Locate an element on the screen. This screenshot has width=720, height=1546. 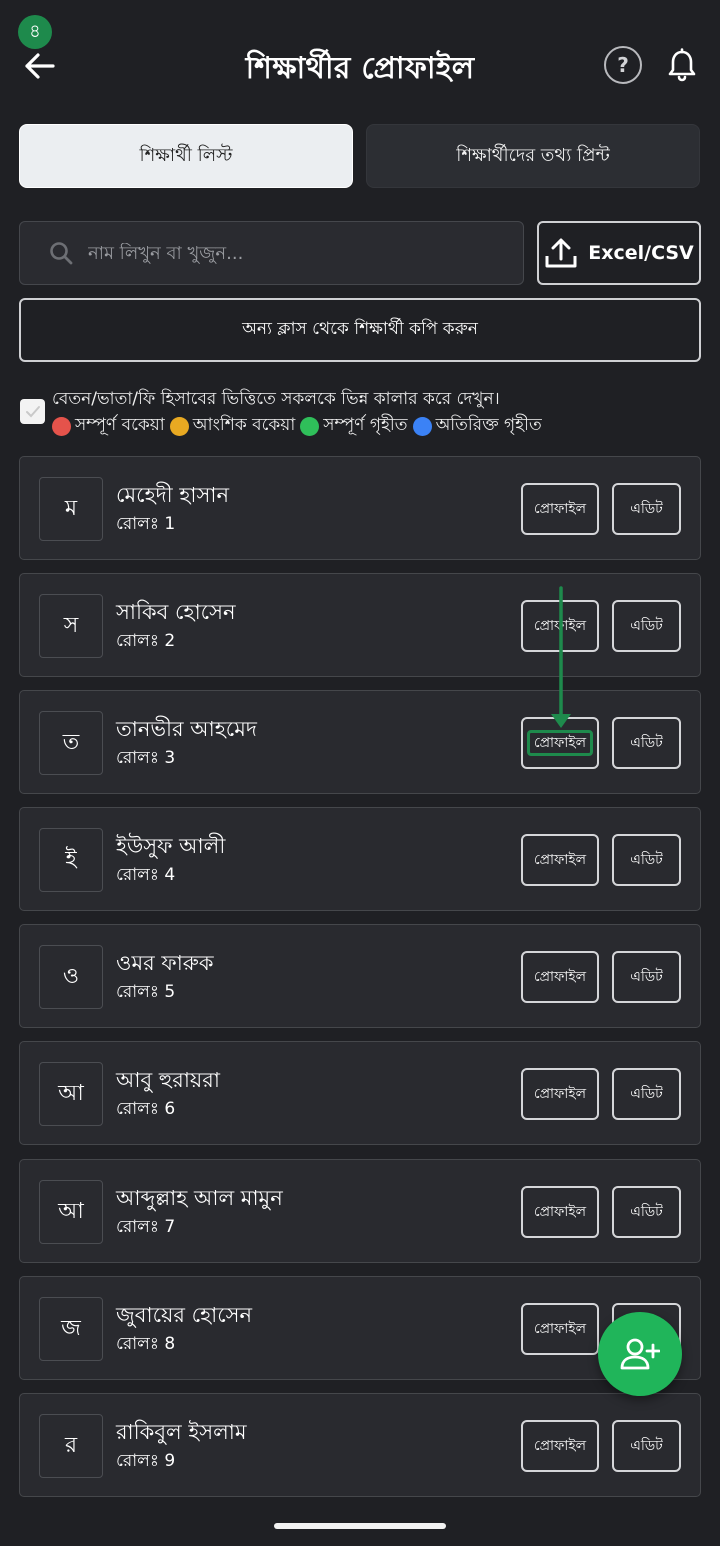
student-roll: রোলঃ 1 is located at coordinates (146, 524).